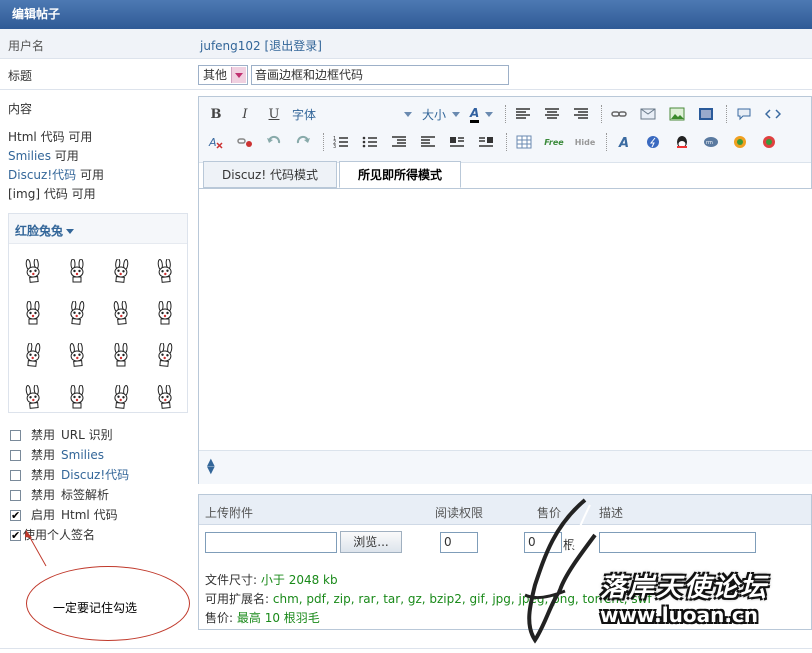 This screenshot has height=653, width=812. Describe the element at coordinates (20, 109) in the screenshot. I see `content-label: 内容` at that location.